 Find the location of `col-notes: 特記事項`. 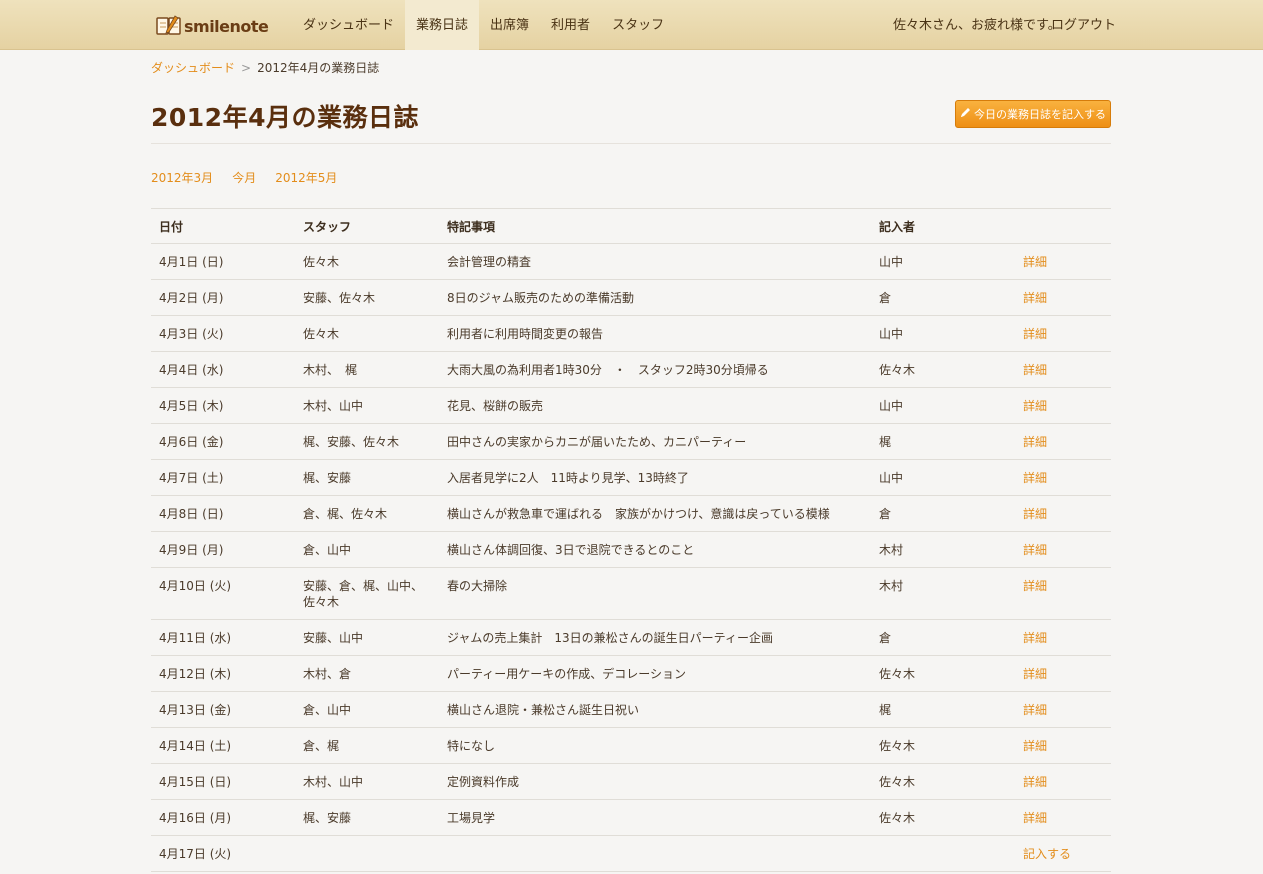

col-notes: 特記事項 is located at coordinates (655, 226).